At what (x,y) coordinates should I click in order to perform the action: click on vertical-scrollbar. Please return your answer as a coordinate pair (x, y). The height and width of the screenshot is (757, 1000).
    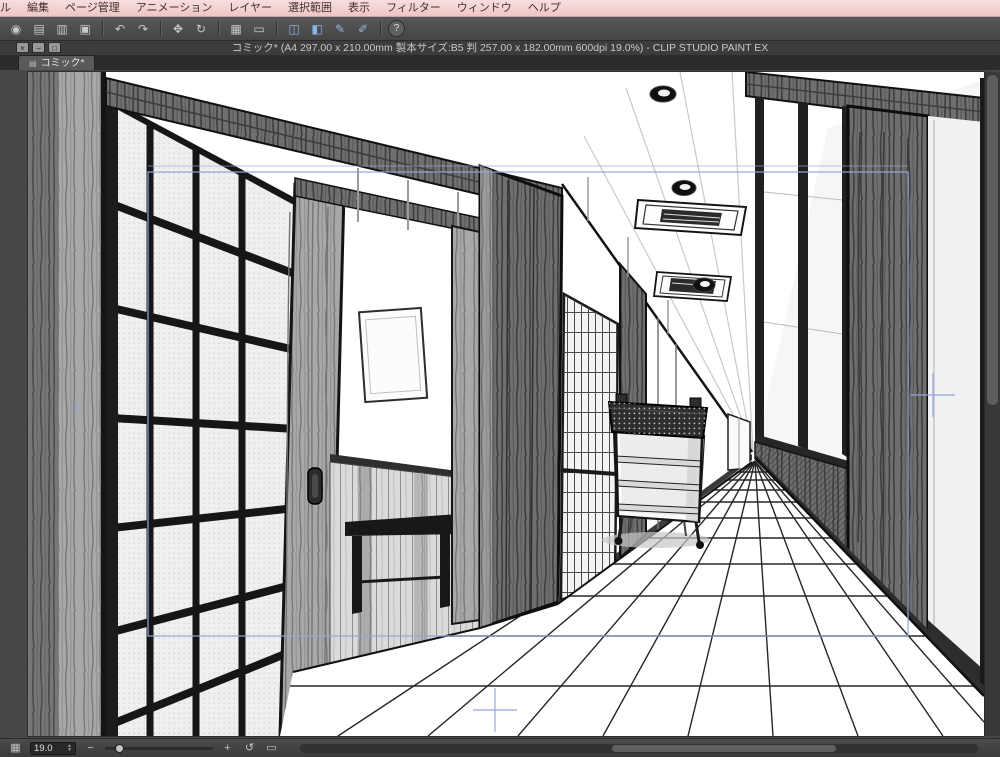
    Looking at the image, I should click on (992, 404).